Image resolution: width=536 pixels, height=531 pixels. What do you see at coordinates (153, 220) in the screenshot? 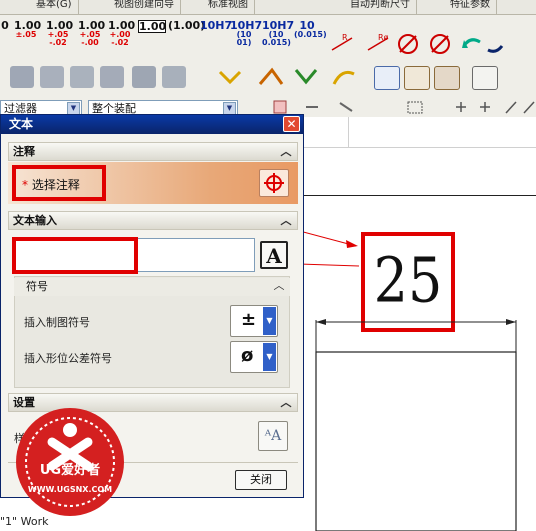
I see `section-text-input: 文本输入 ︿` at bounding box center [153, 220].